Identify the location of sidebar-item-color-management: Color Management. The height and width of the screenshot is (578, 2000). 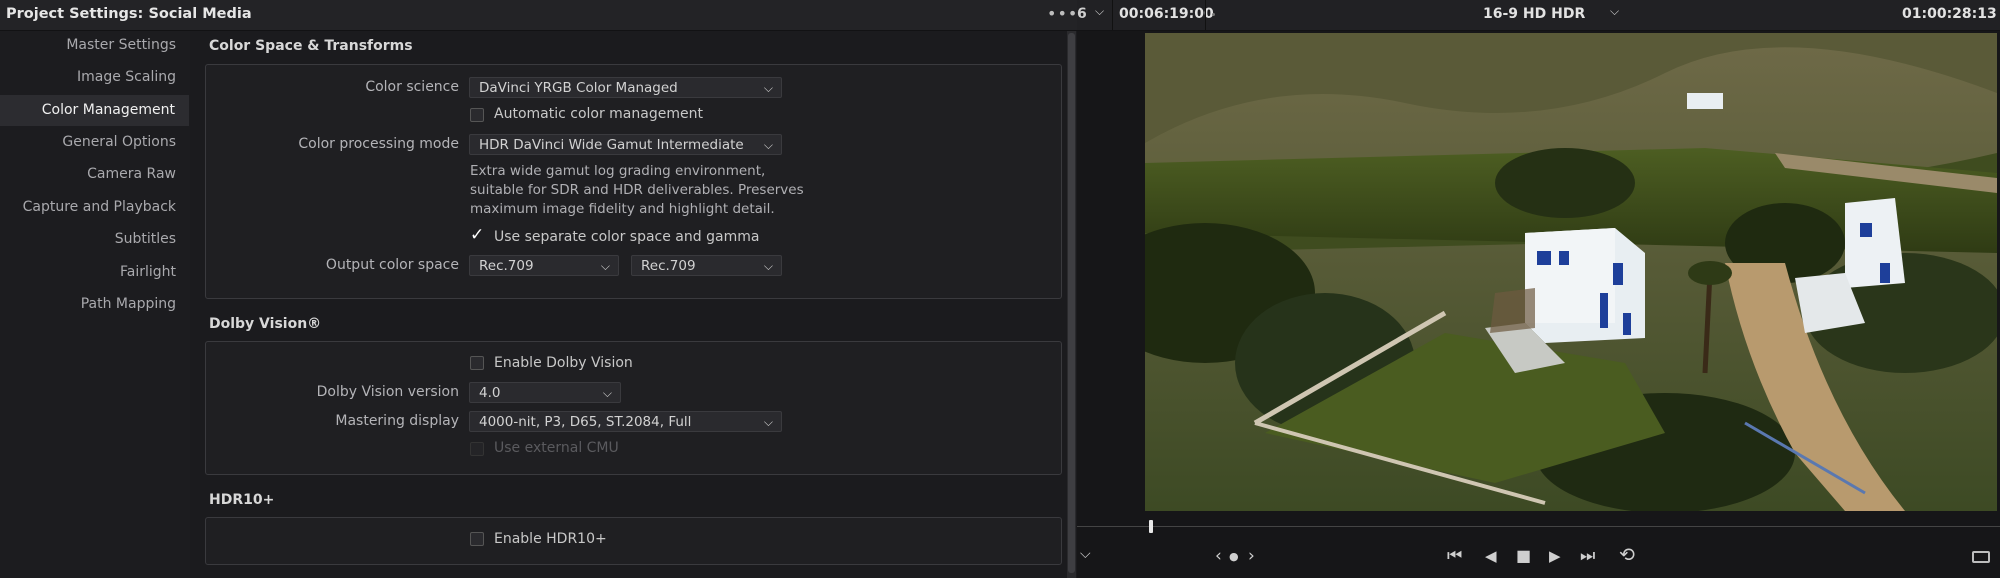
(94, 110).